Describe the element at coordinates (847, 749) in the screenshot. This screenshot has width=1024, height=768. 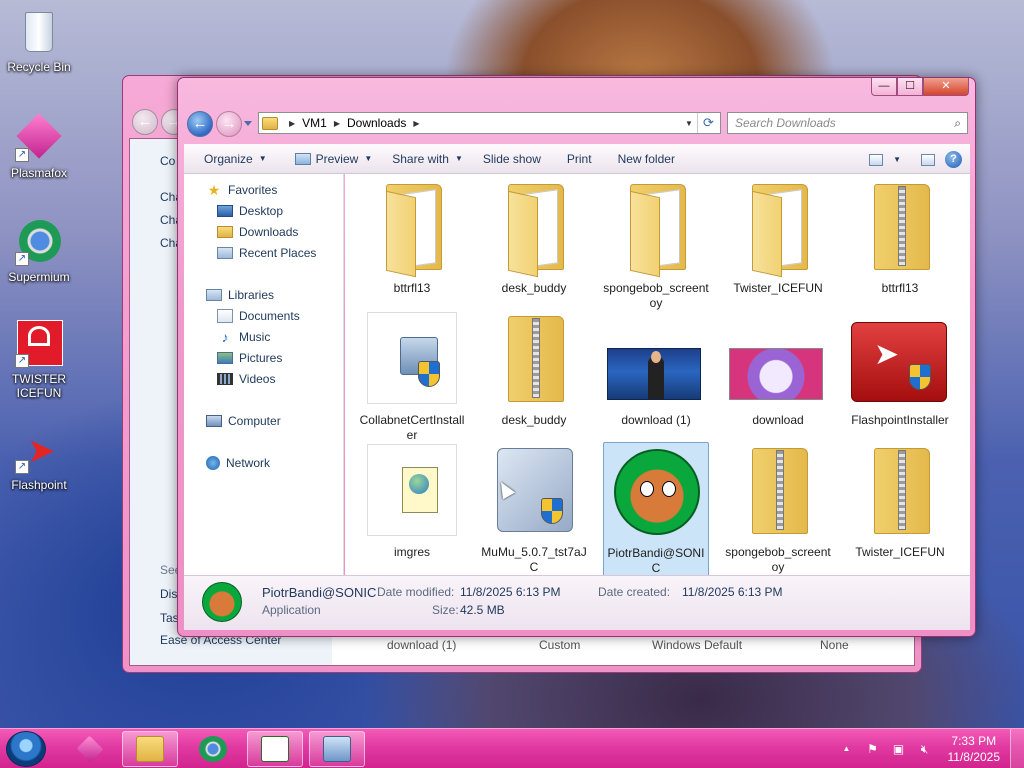
I see `show-hidden-icons-icon: ▲` at that location.